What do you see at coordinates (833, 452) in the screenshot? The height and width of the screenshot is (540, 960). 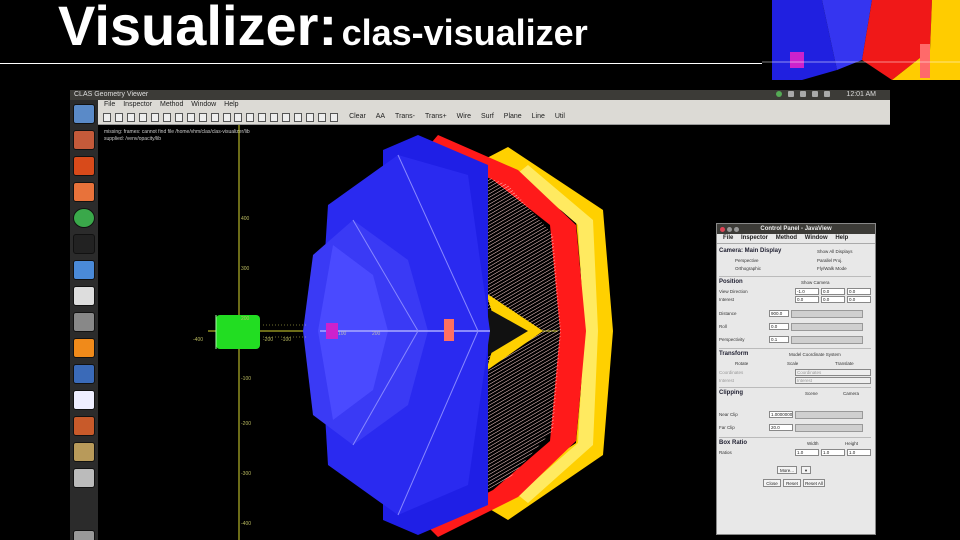 I see `ratio-y-field: 1.0` at bounding box center [833, 452].